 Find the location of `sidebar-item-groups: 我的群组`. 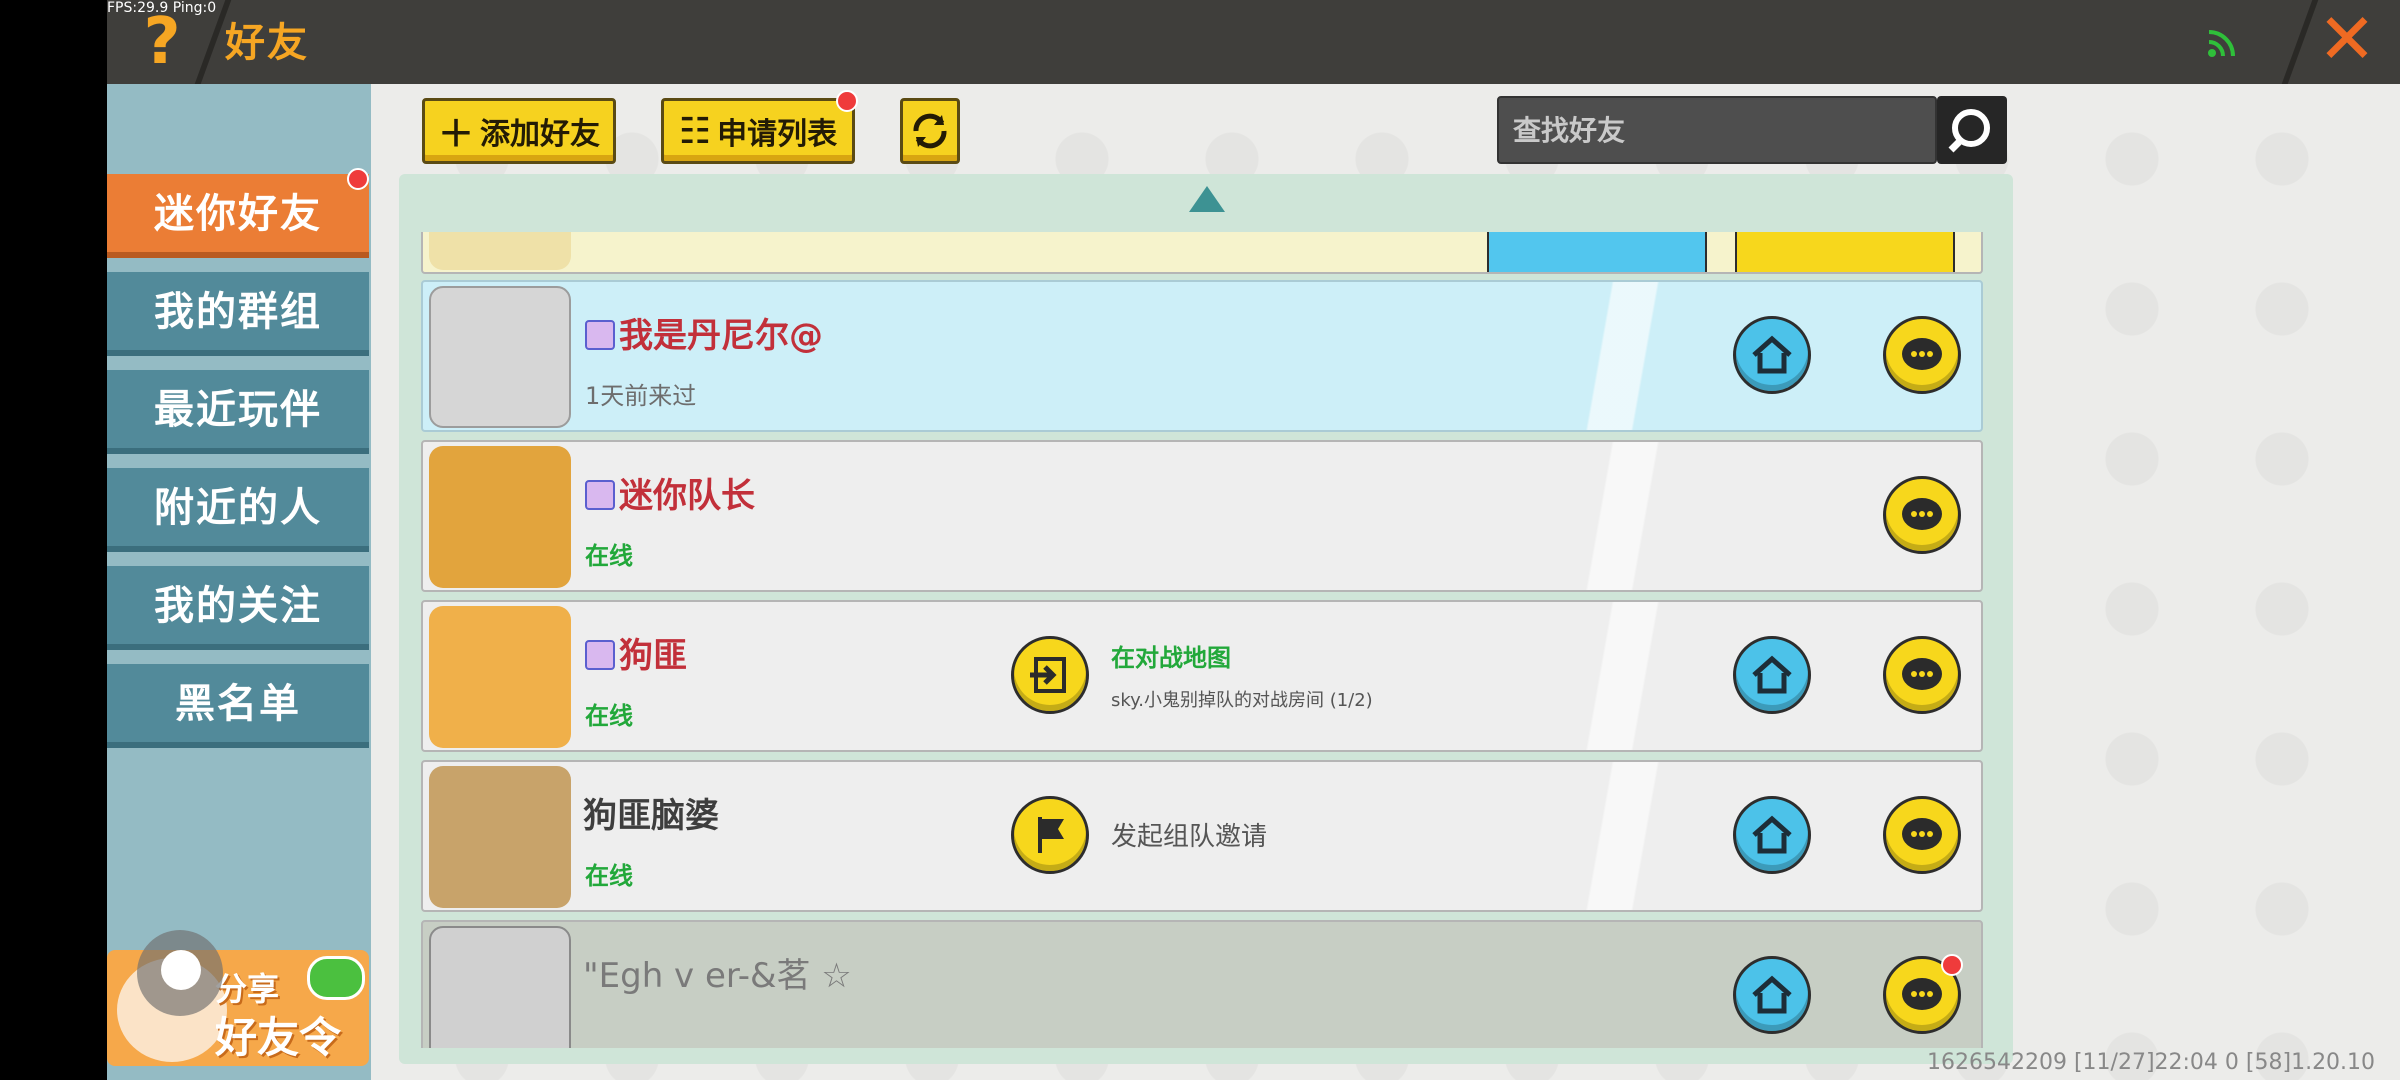

sidebar-item-groups: 我的群组 is located at coordinates (238, 314).